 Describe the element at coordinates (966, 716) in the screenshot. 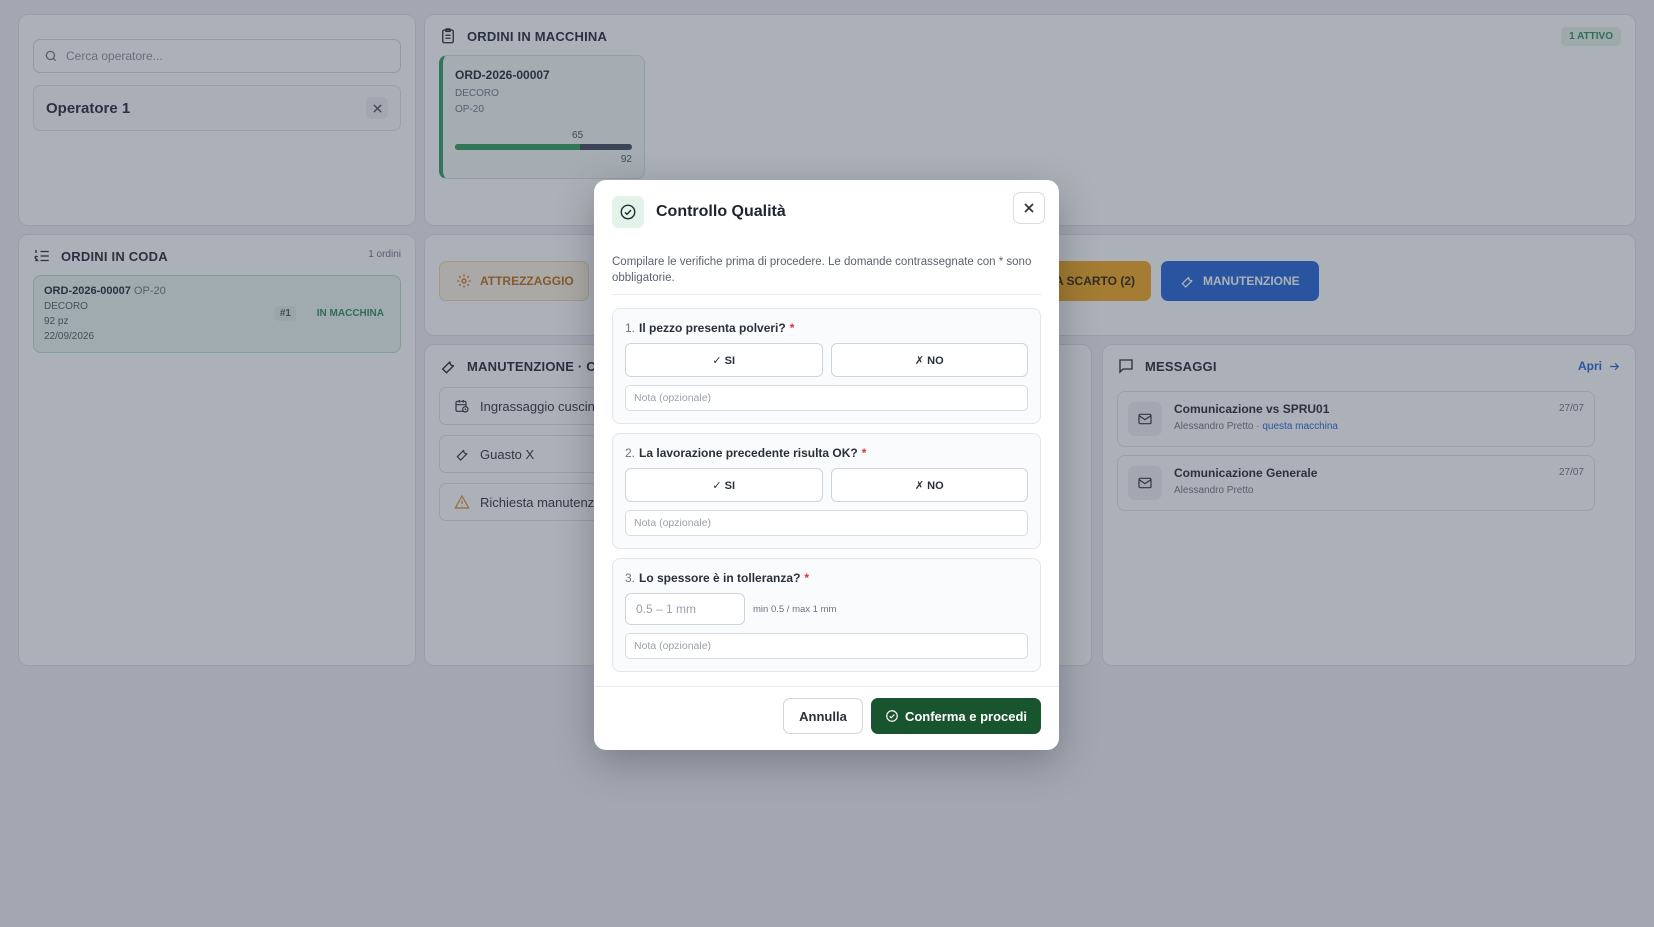

I see `confirm-label: Conferma e procedi` at that location.